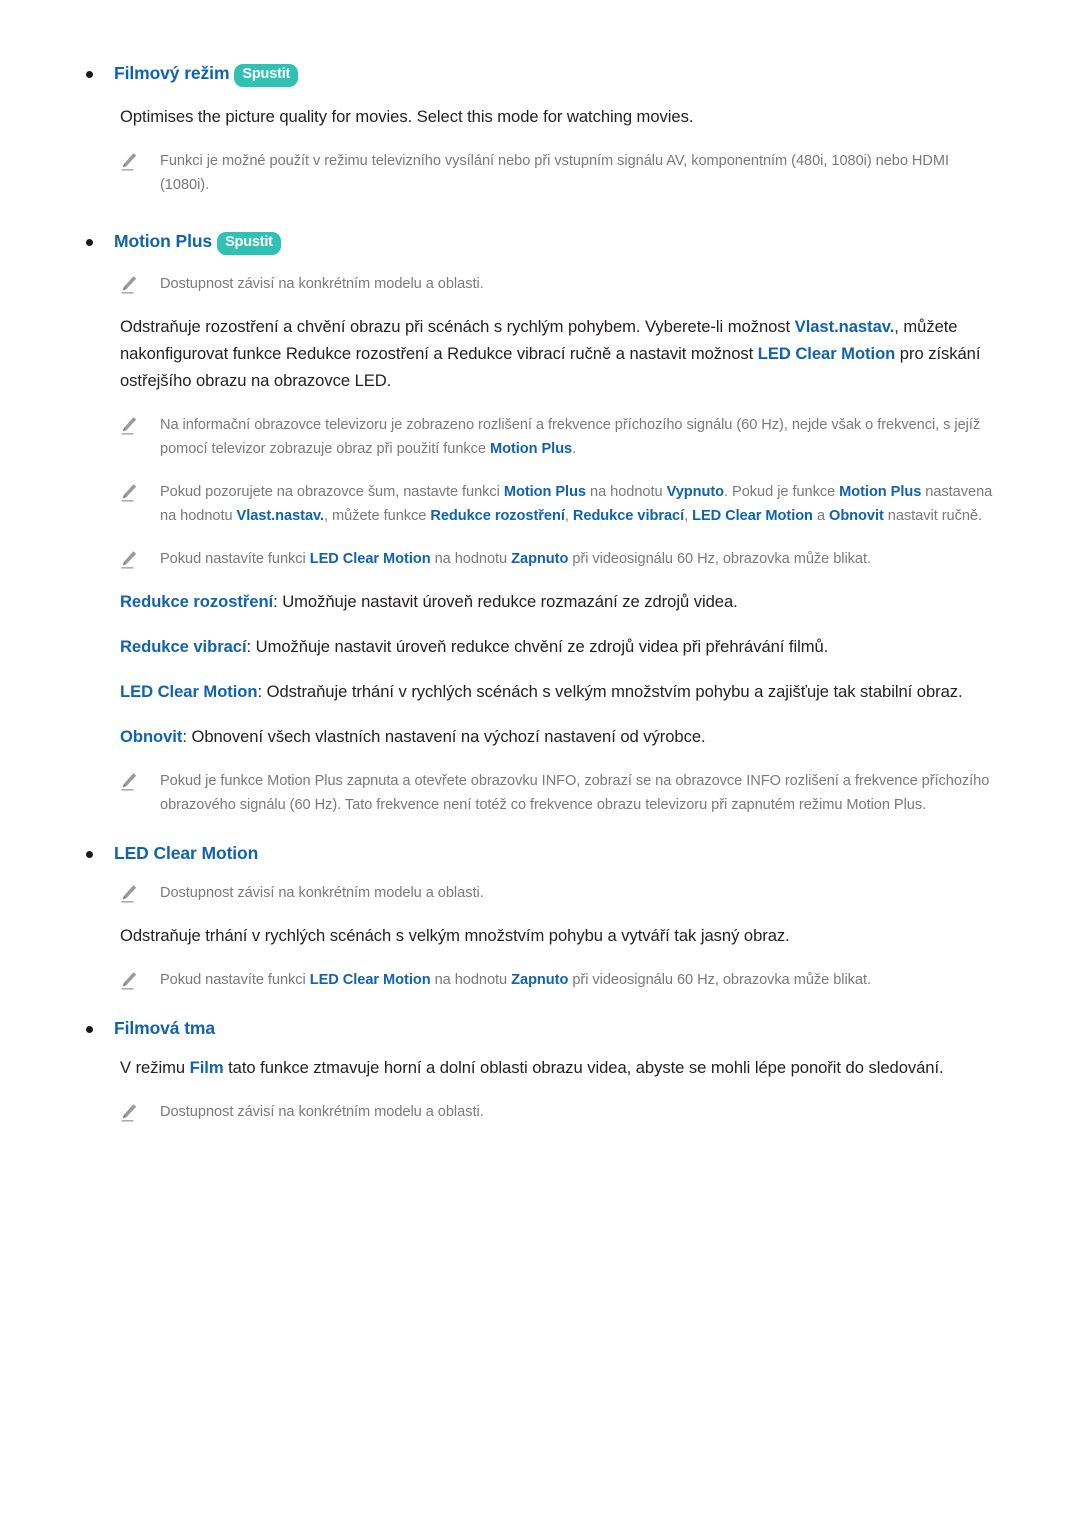  I want to click on text-run: nastavit ručně., so click(932, 516).